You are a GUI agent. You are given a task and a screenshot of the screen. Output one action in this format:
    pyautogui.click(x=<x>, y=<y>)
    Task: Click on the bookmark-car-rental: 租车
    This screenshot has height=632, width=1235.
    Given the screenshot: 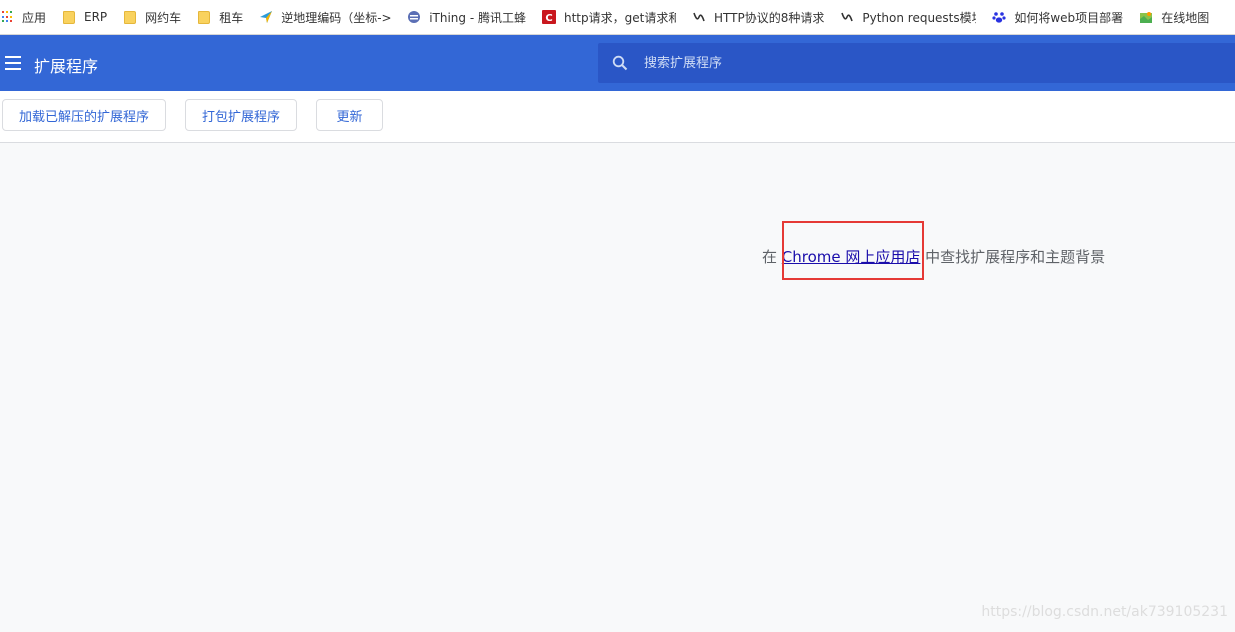 What is the action you would take?
    pyautogui.click(x=220, y=17)
    